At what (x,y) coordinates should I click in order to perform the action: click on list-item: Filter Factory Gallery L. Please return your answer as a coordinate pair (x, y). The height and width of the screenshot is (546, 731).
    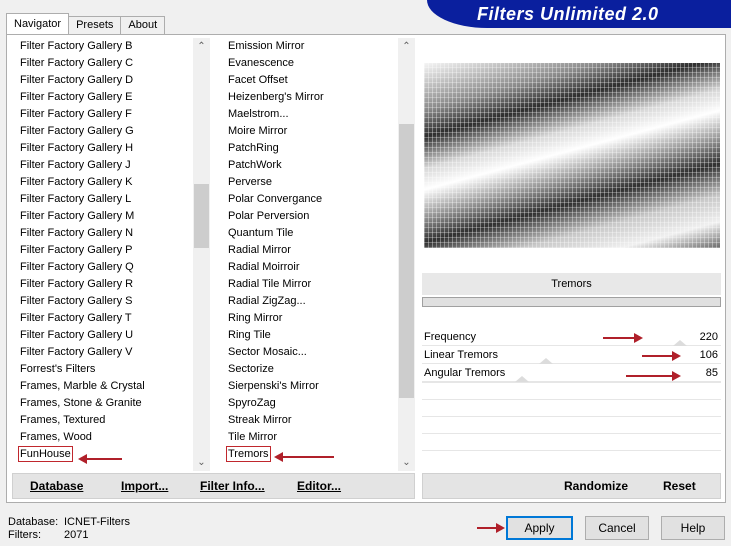
    Looking at the image, I should click on (111, 199).